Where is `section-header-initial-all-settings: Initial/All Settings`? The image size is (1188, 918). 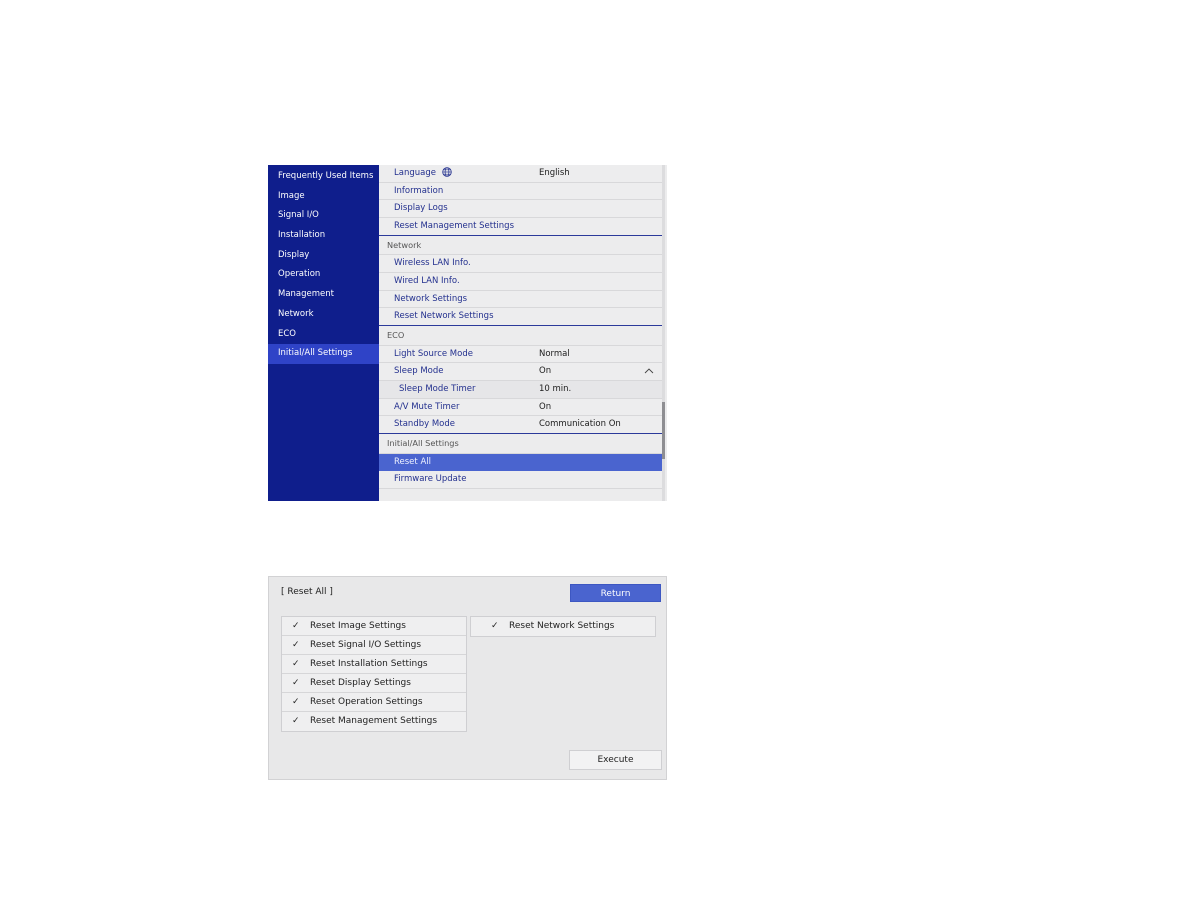 section-header-initial-all-settings: Initial/All Settings is located at coordinates (520, 444).